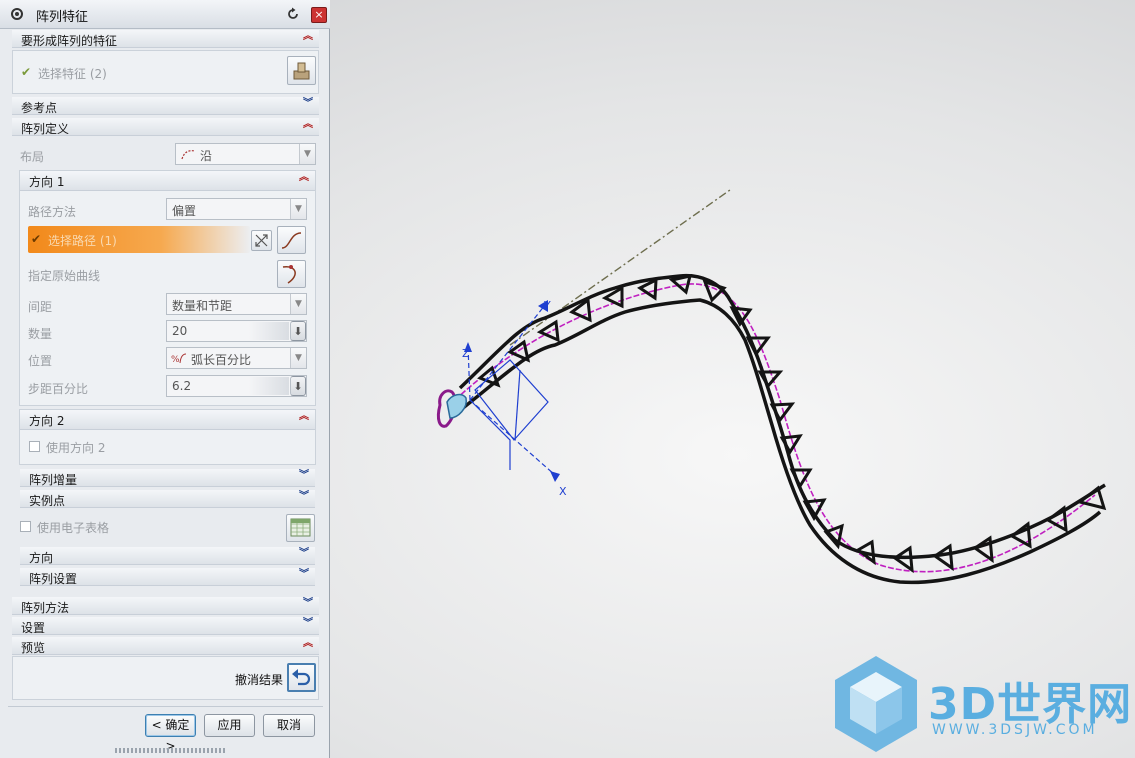  I want to click on spreadsheet-icon, so click(300, 528).